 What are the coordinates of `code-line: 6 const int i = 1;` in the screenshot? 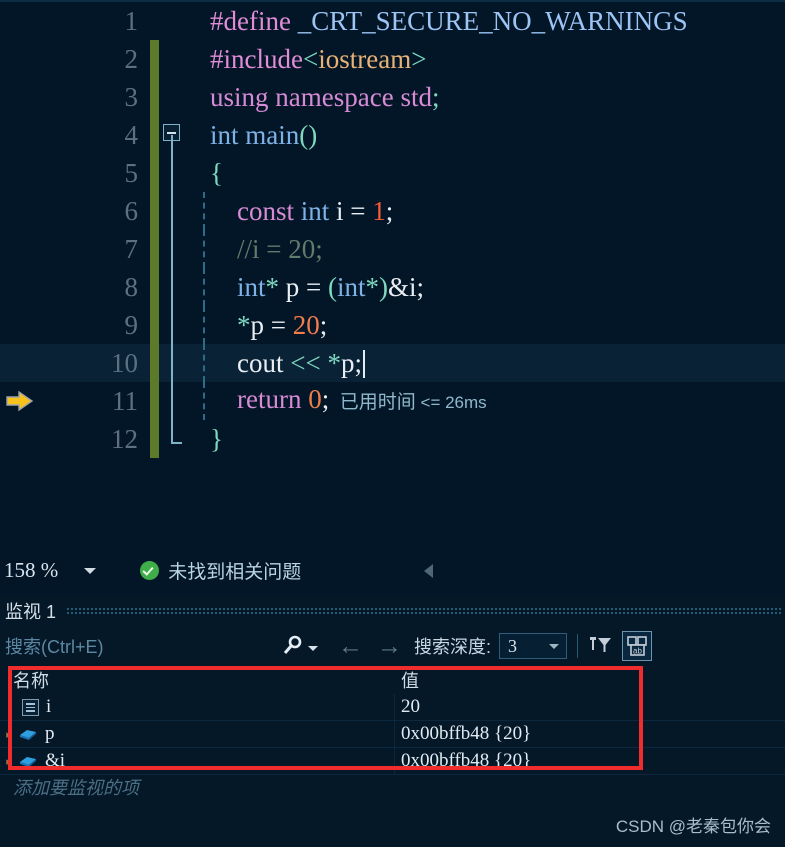 It's located at (392, 211).